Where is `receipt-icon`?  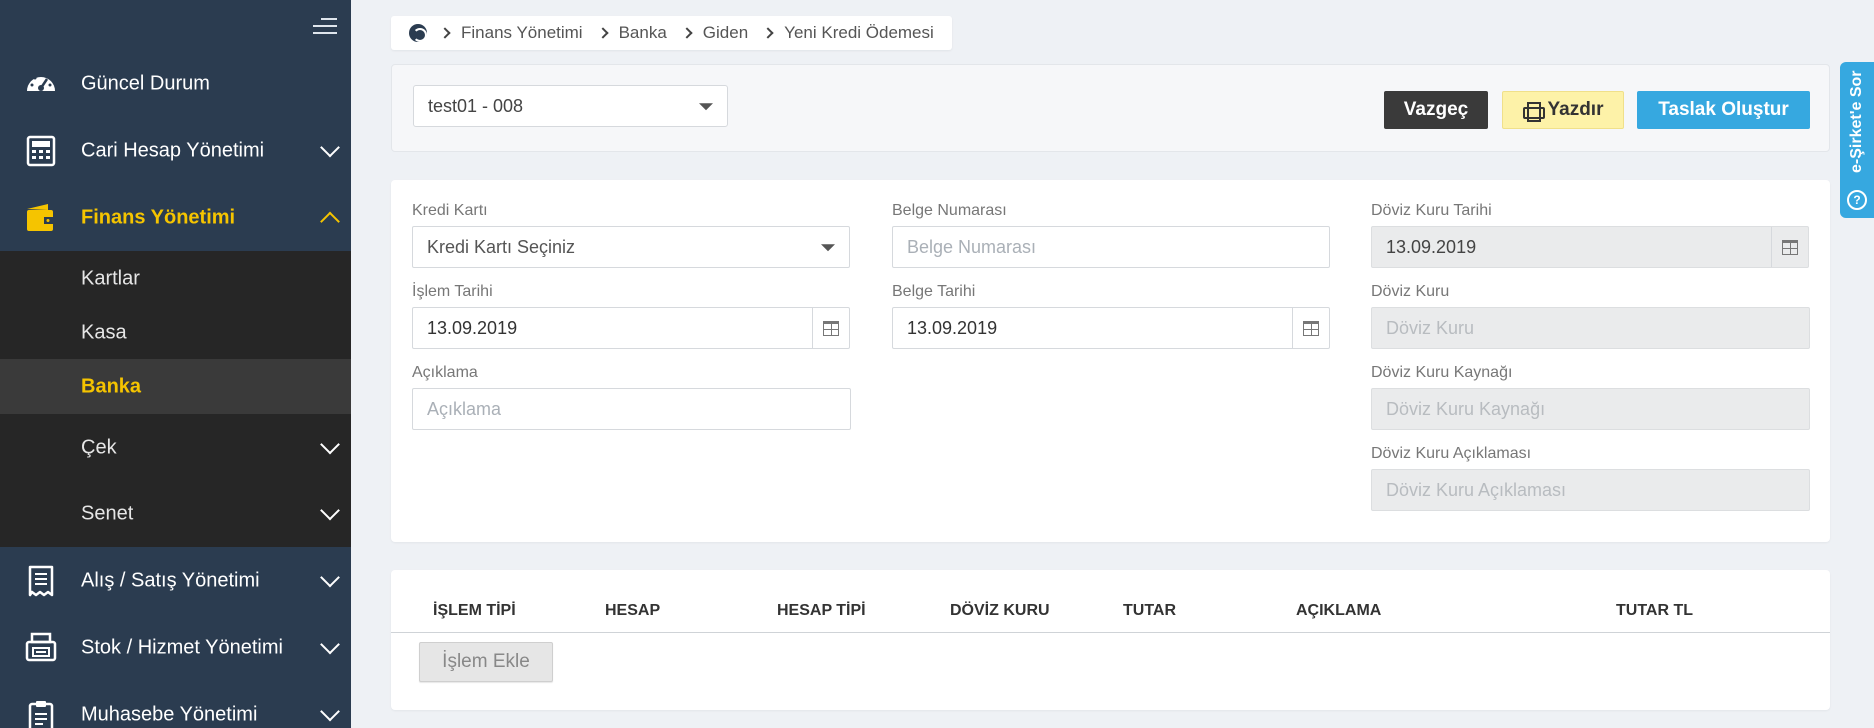
receipt-icon is located at coordinates (41, 580).